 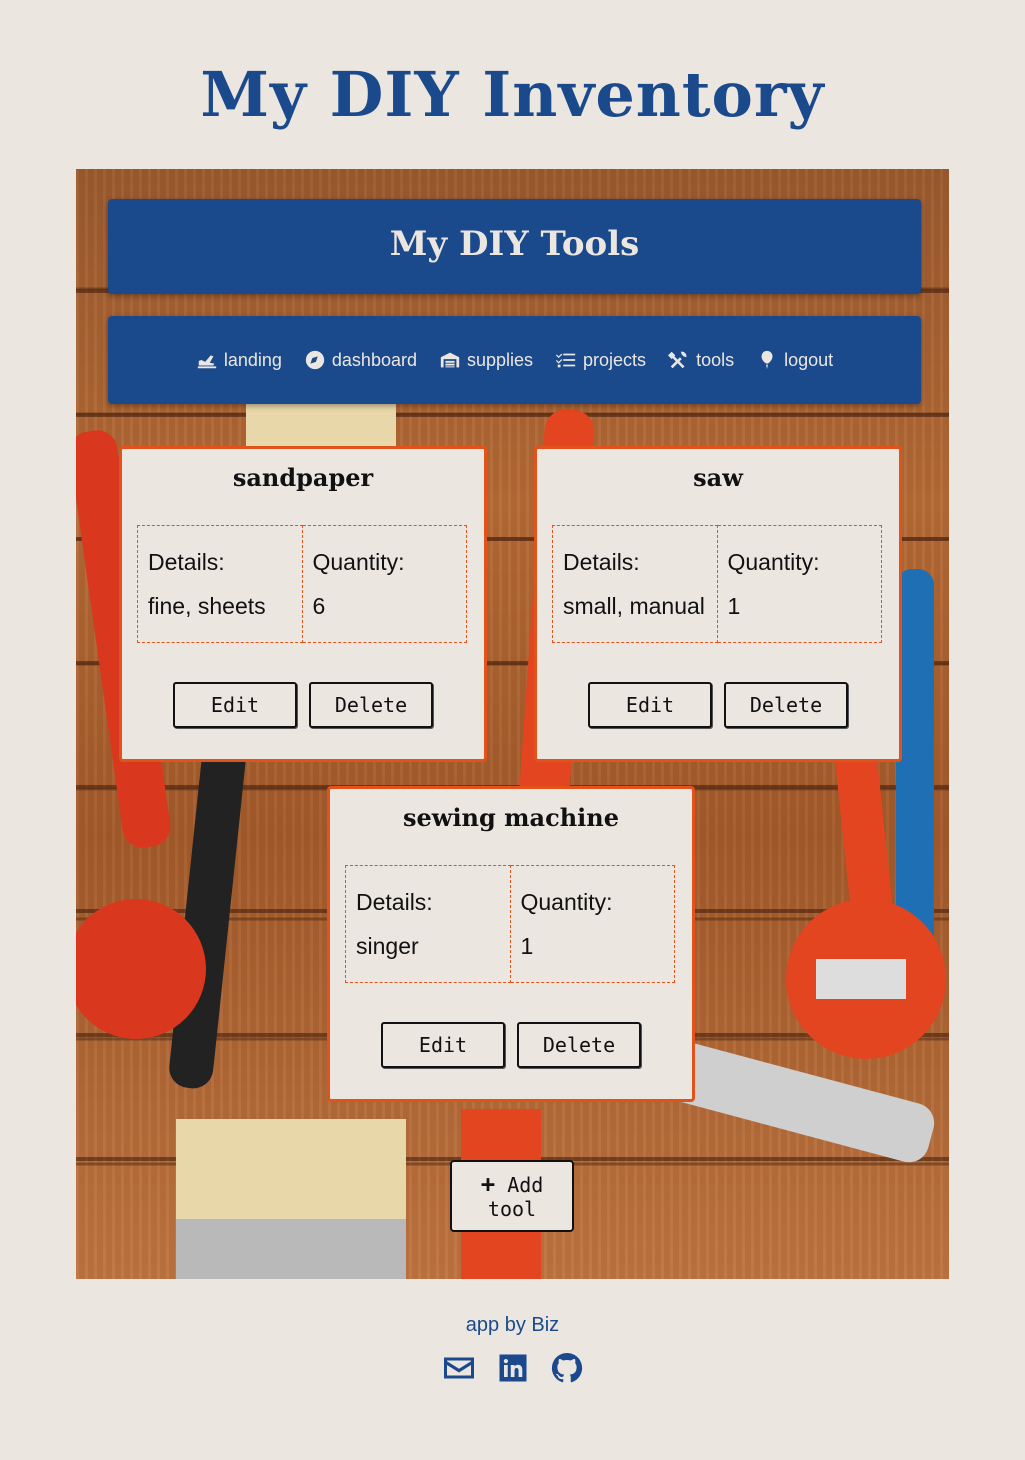 What do you see at coordinates (635, 584) in the screenshot?
I see `details-cell: Details: small, manual` at bounding box center [635, 584].